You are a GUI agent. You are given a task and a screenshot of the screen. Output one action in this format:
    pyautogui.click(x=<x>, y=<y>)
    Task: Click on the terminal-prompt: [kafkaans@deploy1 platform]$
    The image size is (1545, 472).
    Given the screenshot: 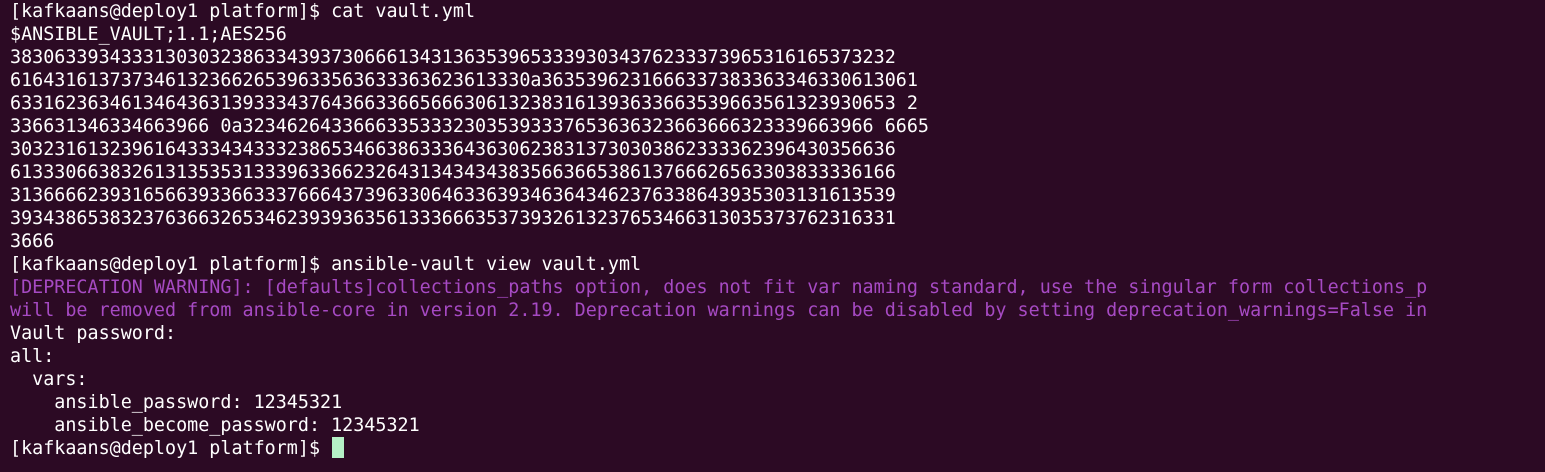 What is the action you would take?
    pyautogui.click(x=171, y=448)
    